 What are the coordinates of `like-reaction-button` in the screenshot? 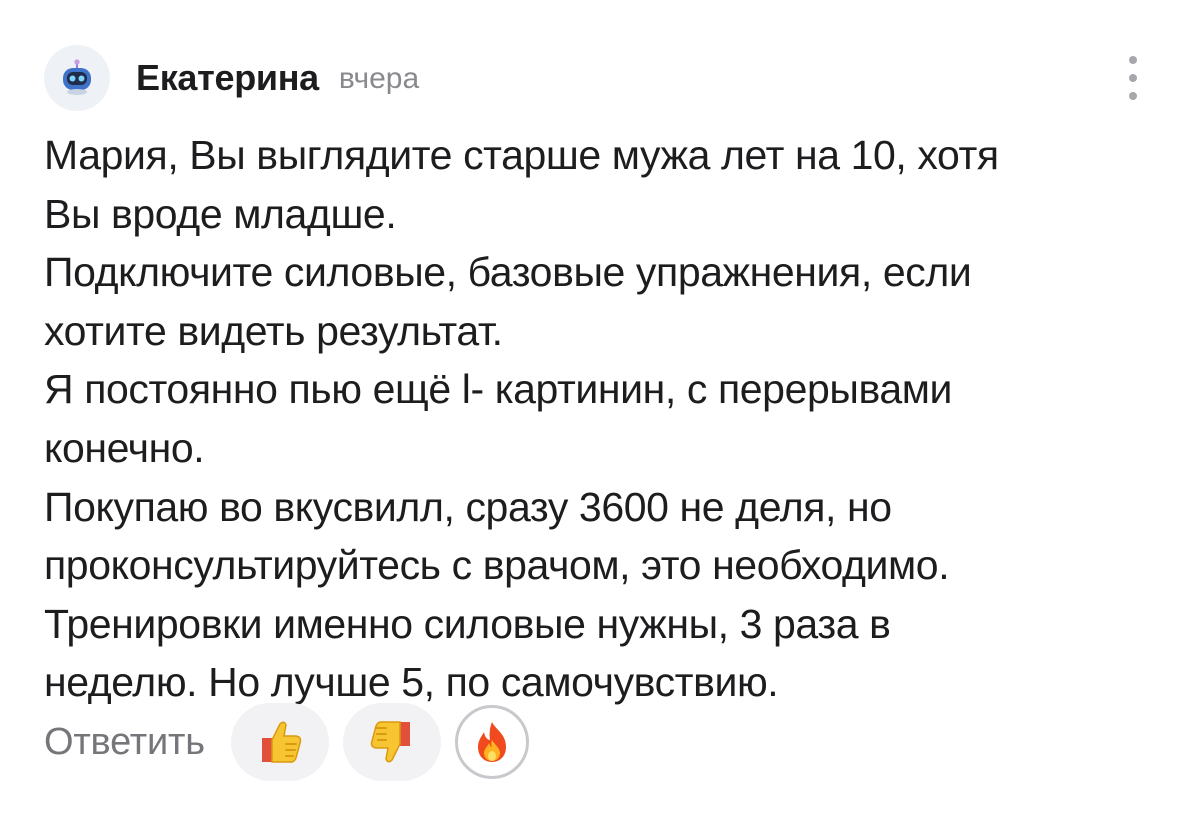 It's located at (279, 742).